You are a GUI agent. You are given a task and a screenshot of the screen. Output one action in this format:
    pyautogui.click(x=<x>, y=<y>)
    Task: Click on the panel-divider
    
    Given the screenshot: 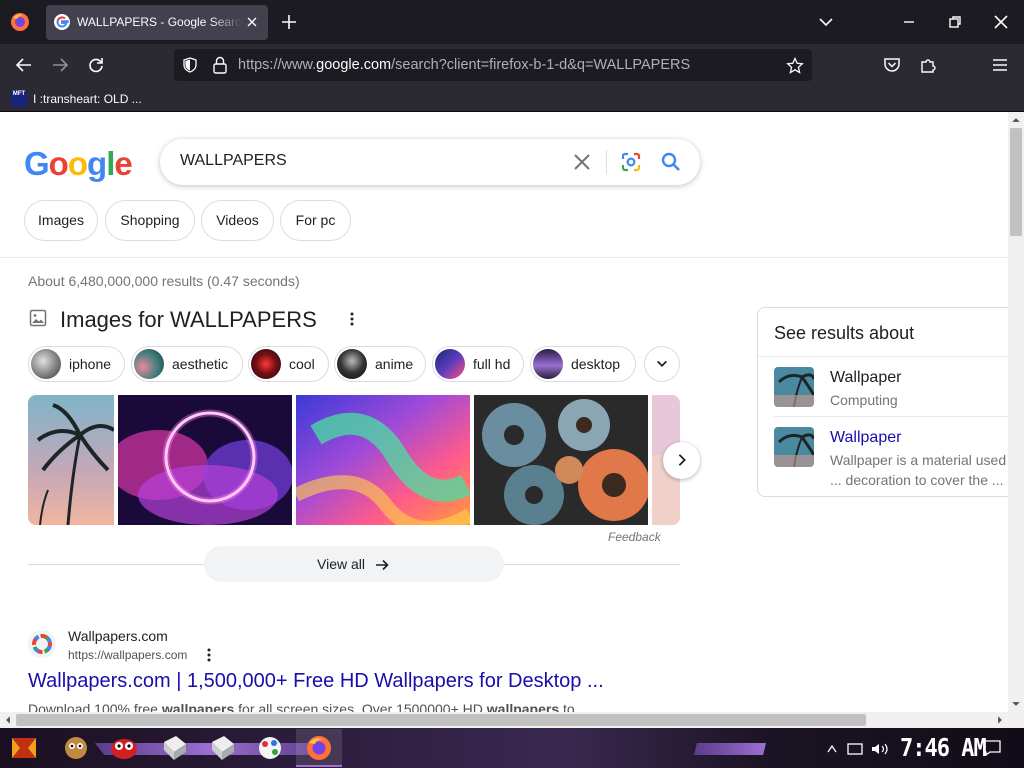 What is the action you would take?
    pyautogui.click(x=891, y=416)
    